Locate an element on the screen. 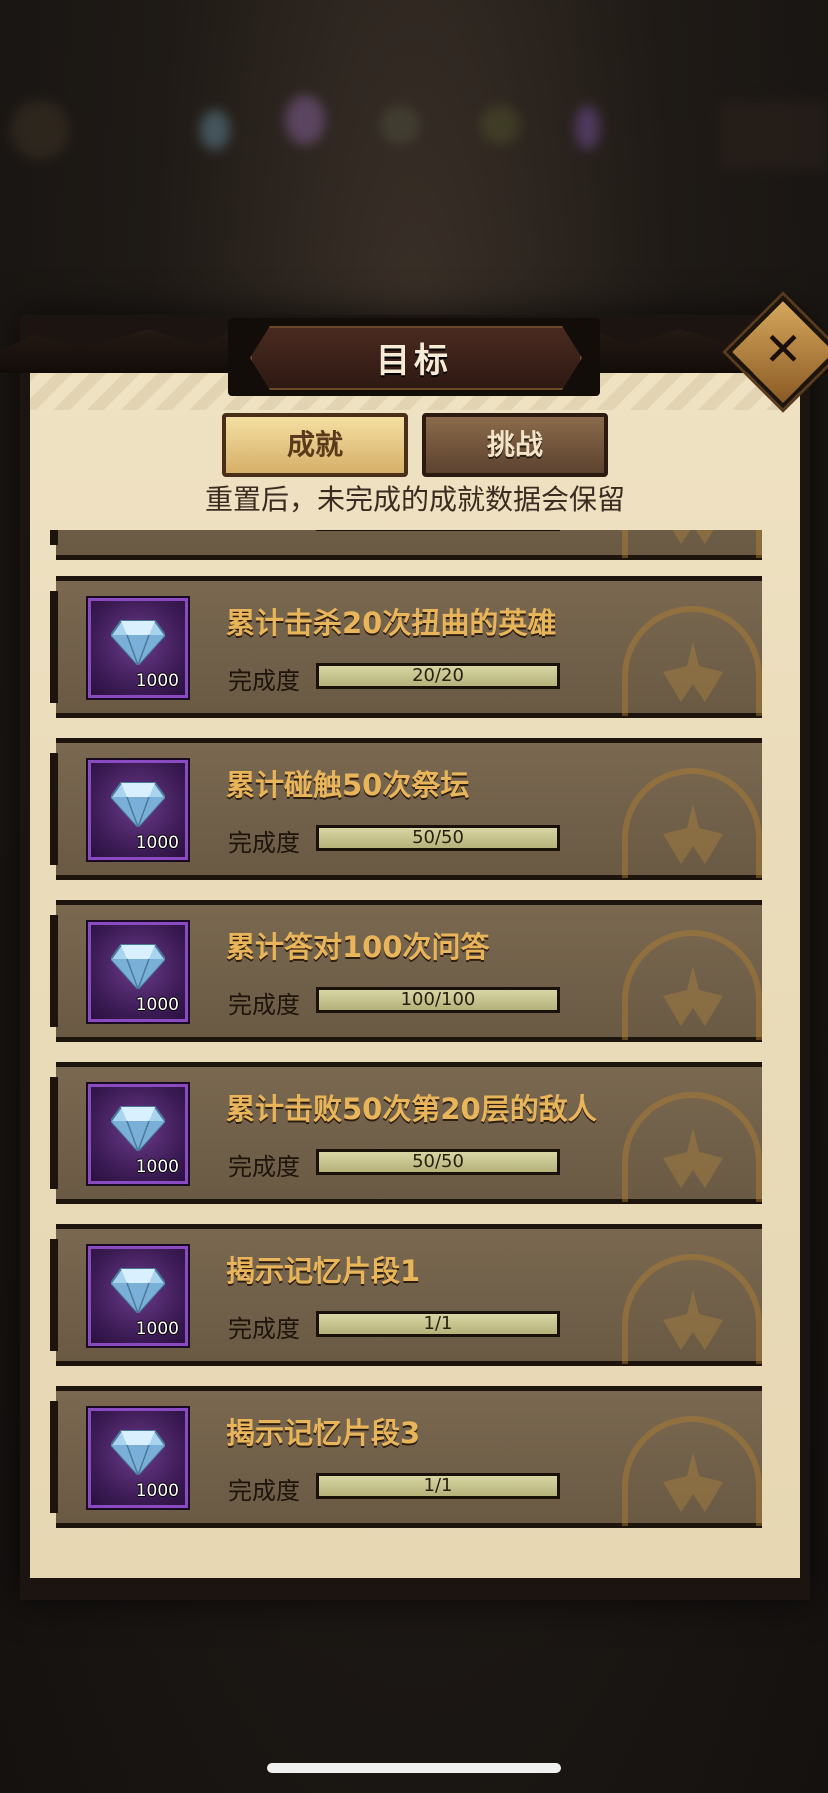  achievement-item: 1000 累计碰触50次祭坛 完成度 50/50 is located at coordinates (406, 809).